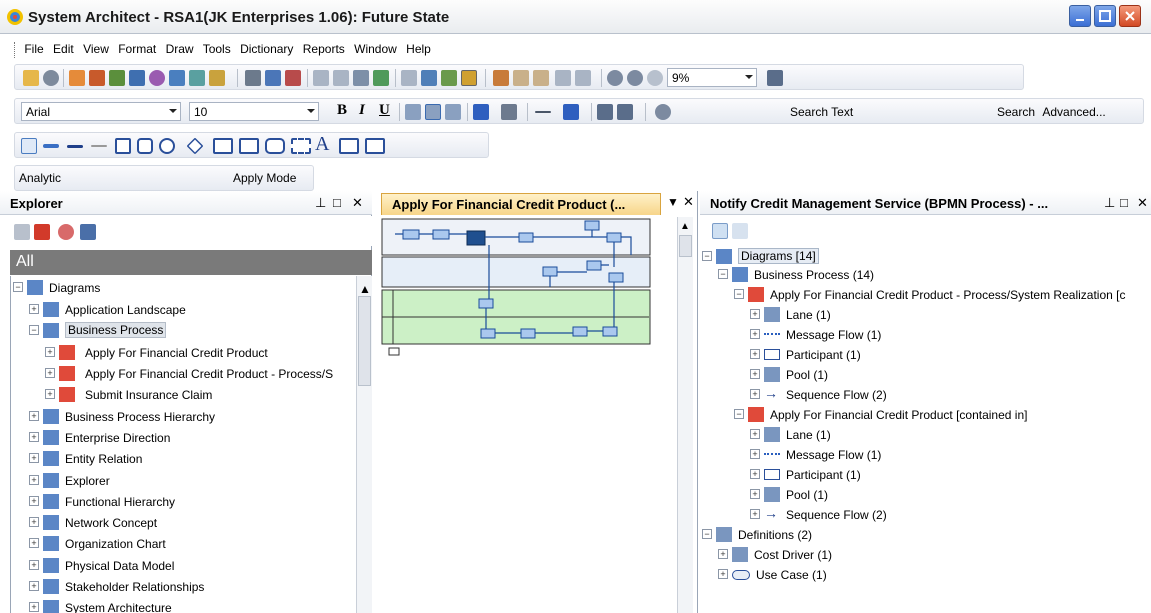 This screenshot has width=1151, height=613. Describe the element at coordinates (409, 78) in the screenshot. I see `cut-icon` at that location.